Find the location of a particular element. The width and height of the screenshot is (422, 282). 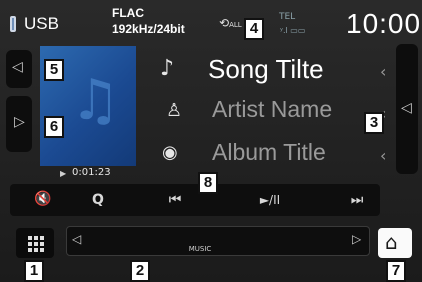

play-status-icon: ▶ is located at coordinates (63, 173).